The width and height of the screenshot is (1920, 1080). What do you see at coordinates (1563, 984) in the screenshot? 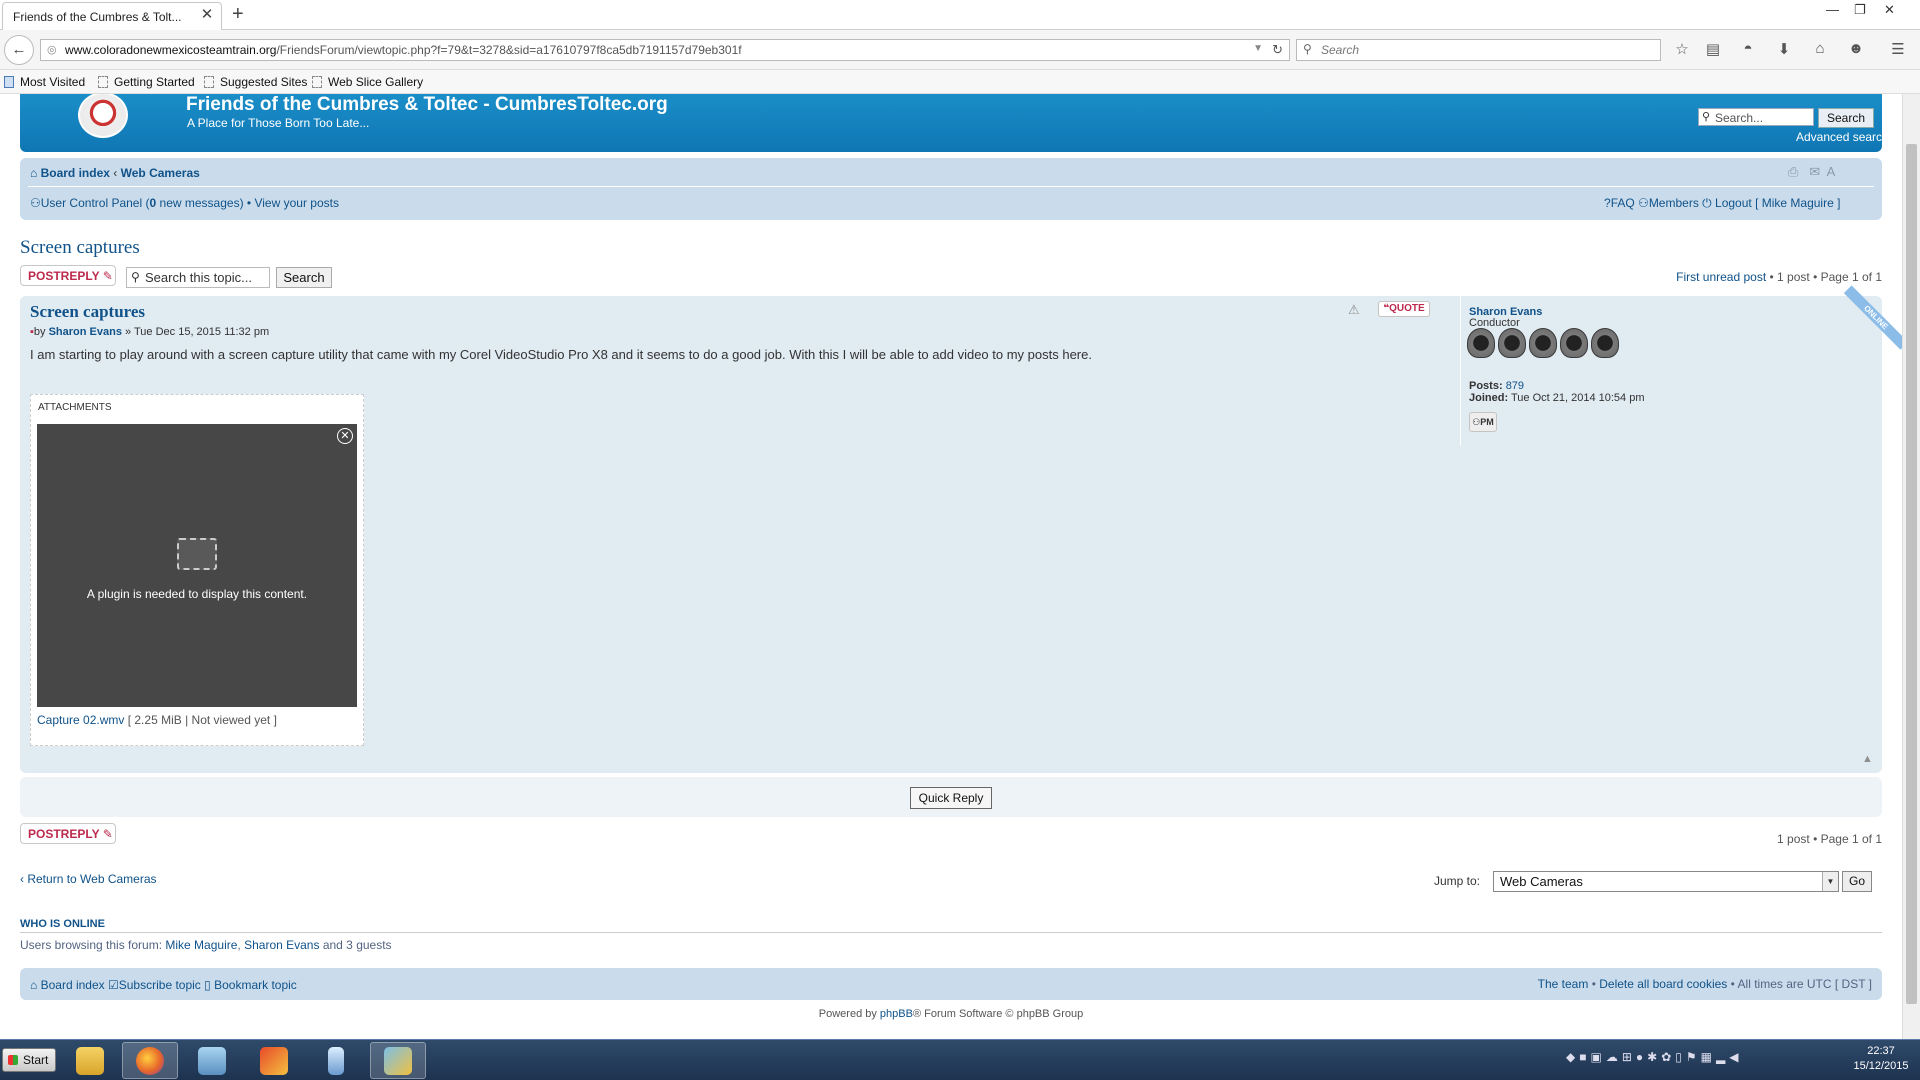
I see `team-link: The team` at bounding box center [1563, 984].